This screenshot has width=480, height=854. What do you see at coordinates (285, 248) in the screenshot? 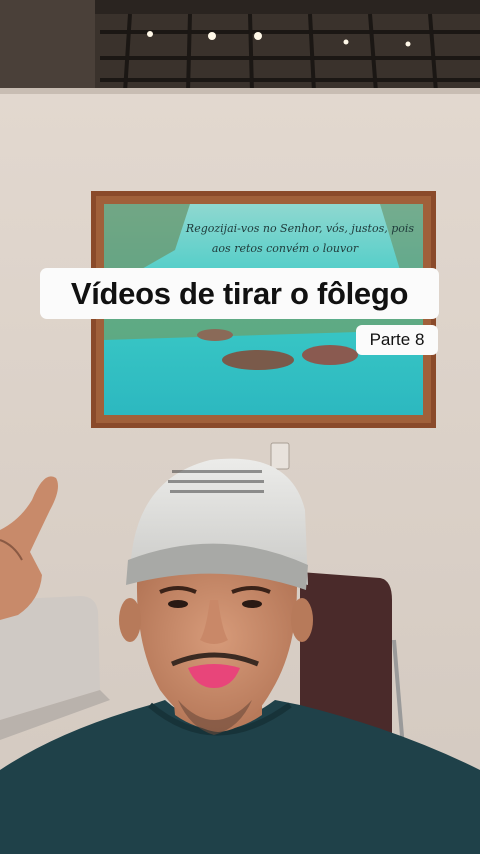
I see `painting-inscription-line2: aos retos convém o louvor` at bounding box center [285, 248].